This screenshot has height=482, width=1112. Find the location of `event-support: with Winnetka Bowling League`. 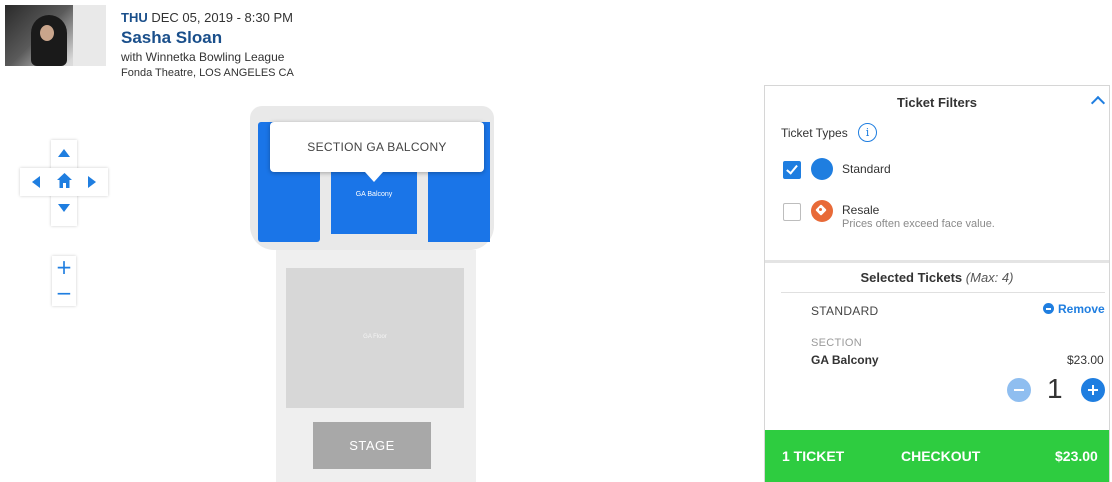

event-support: with Winnetka Bowling League is located at coordinates (203, 57).